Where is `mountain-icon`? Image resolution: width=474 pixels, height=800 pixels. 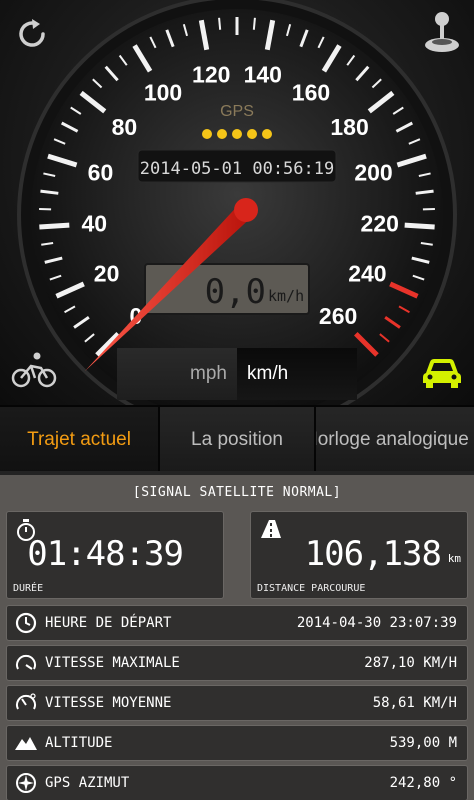
mountain-icon is located at coordinates (26, 743).